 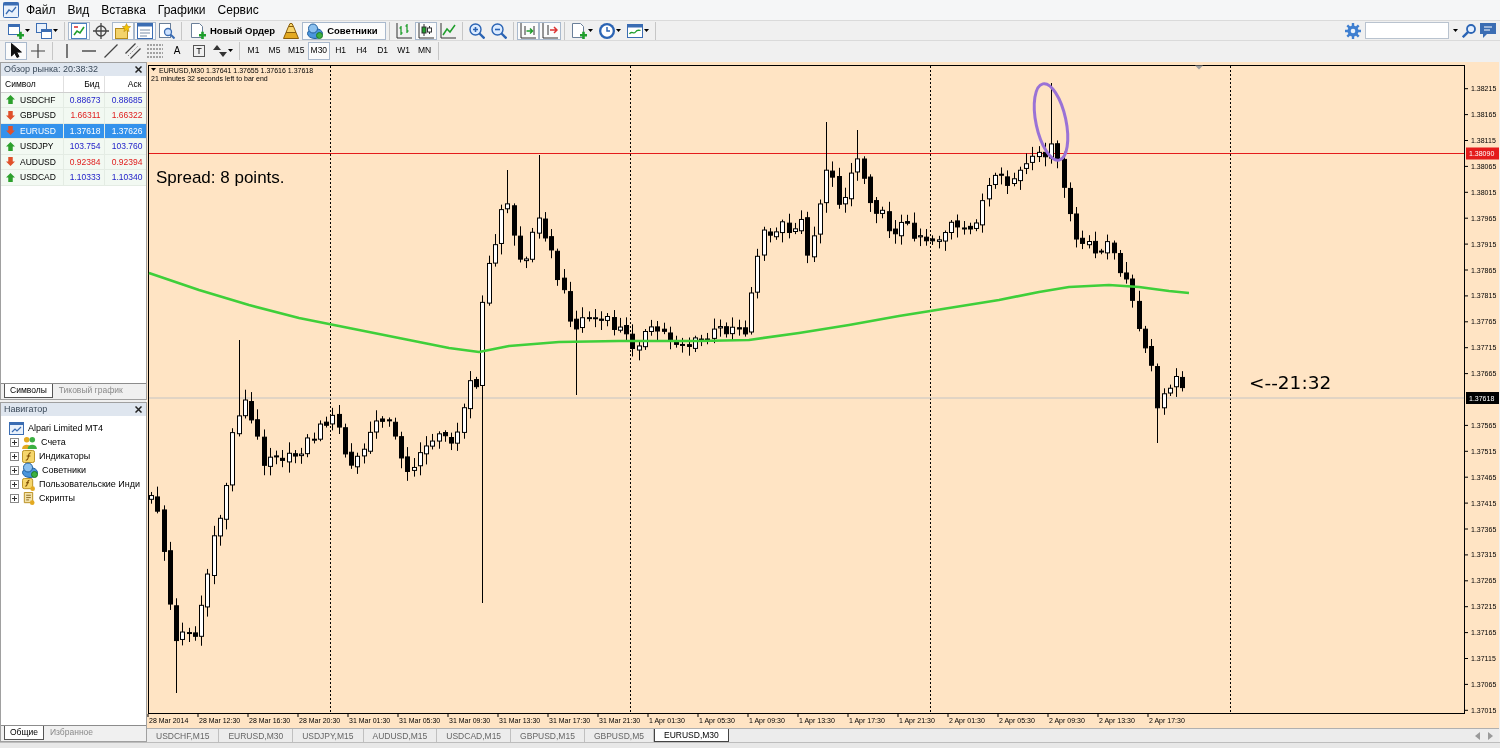 I want to click on advisors-button: Советники, so click(x=344, y=30).